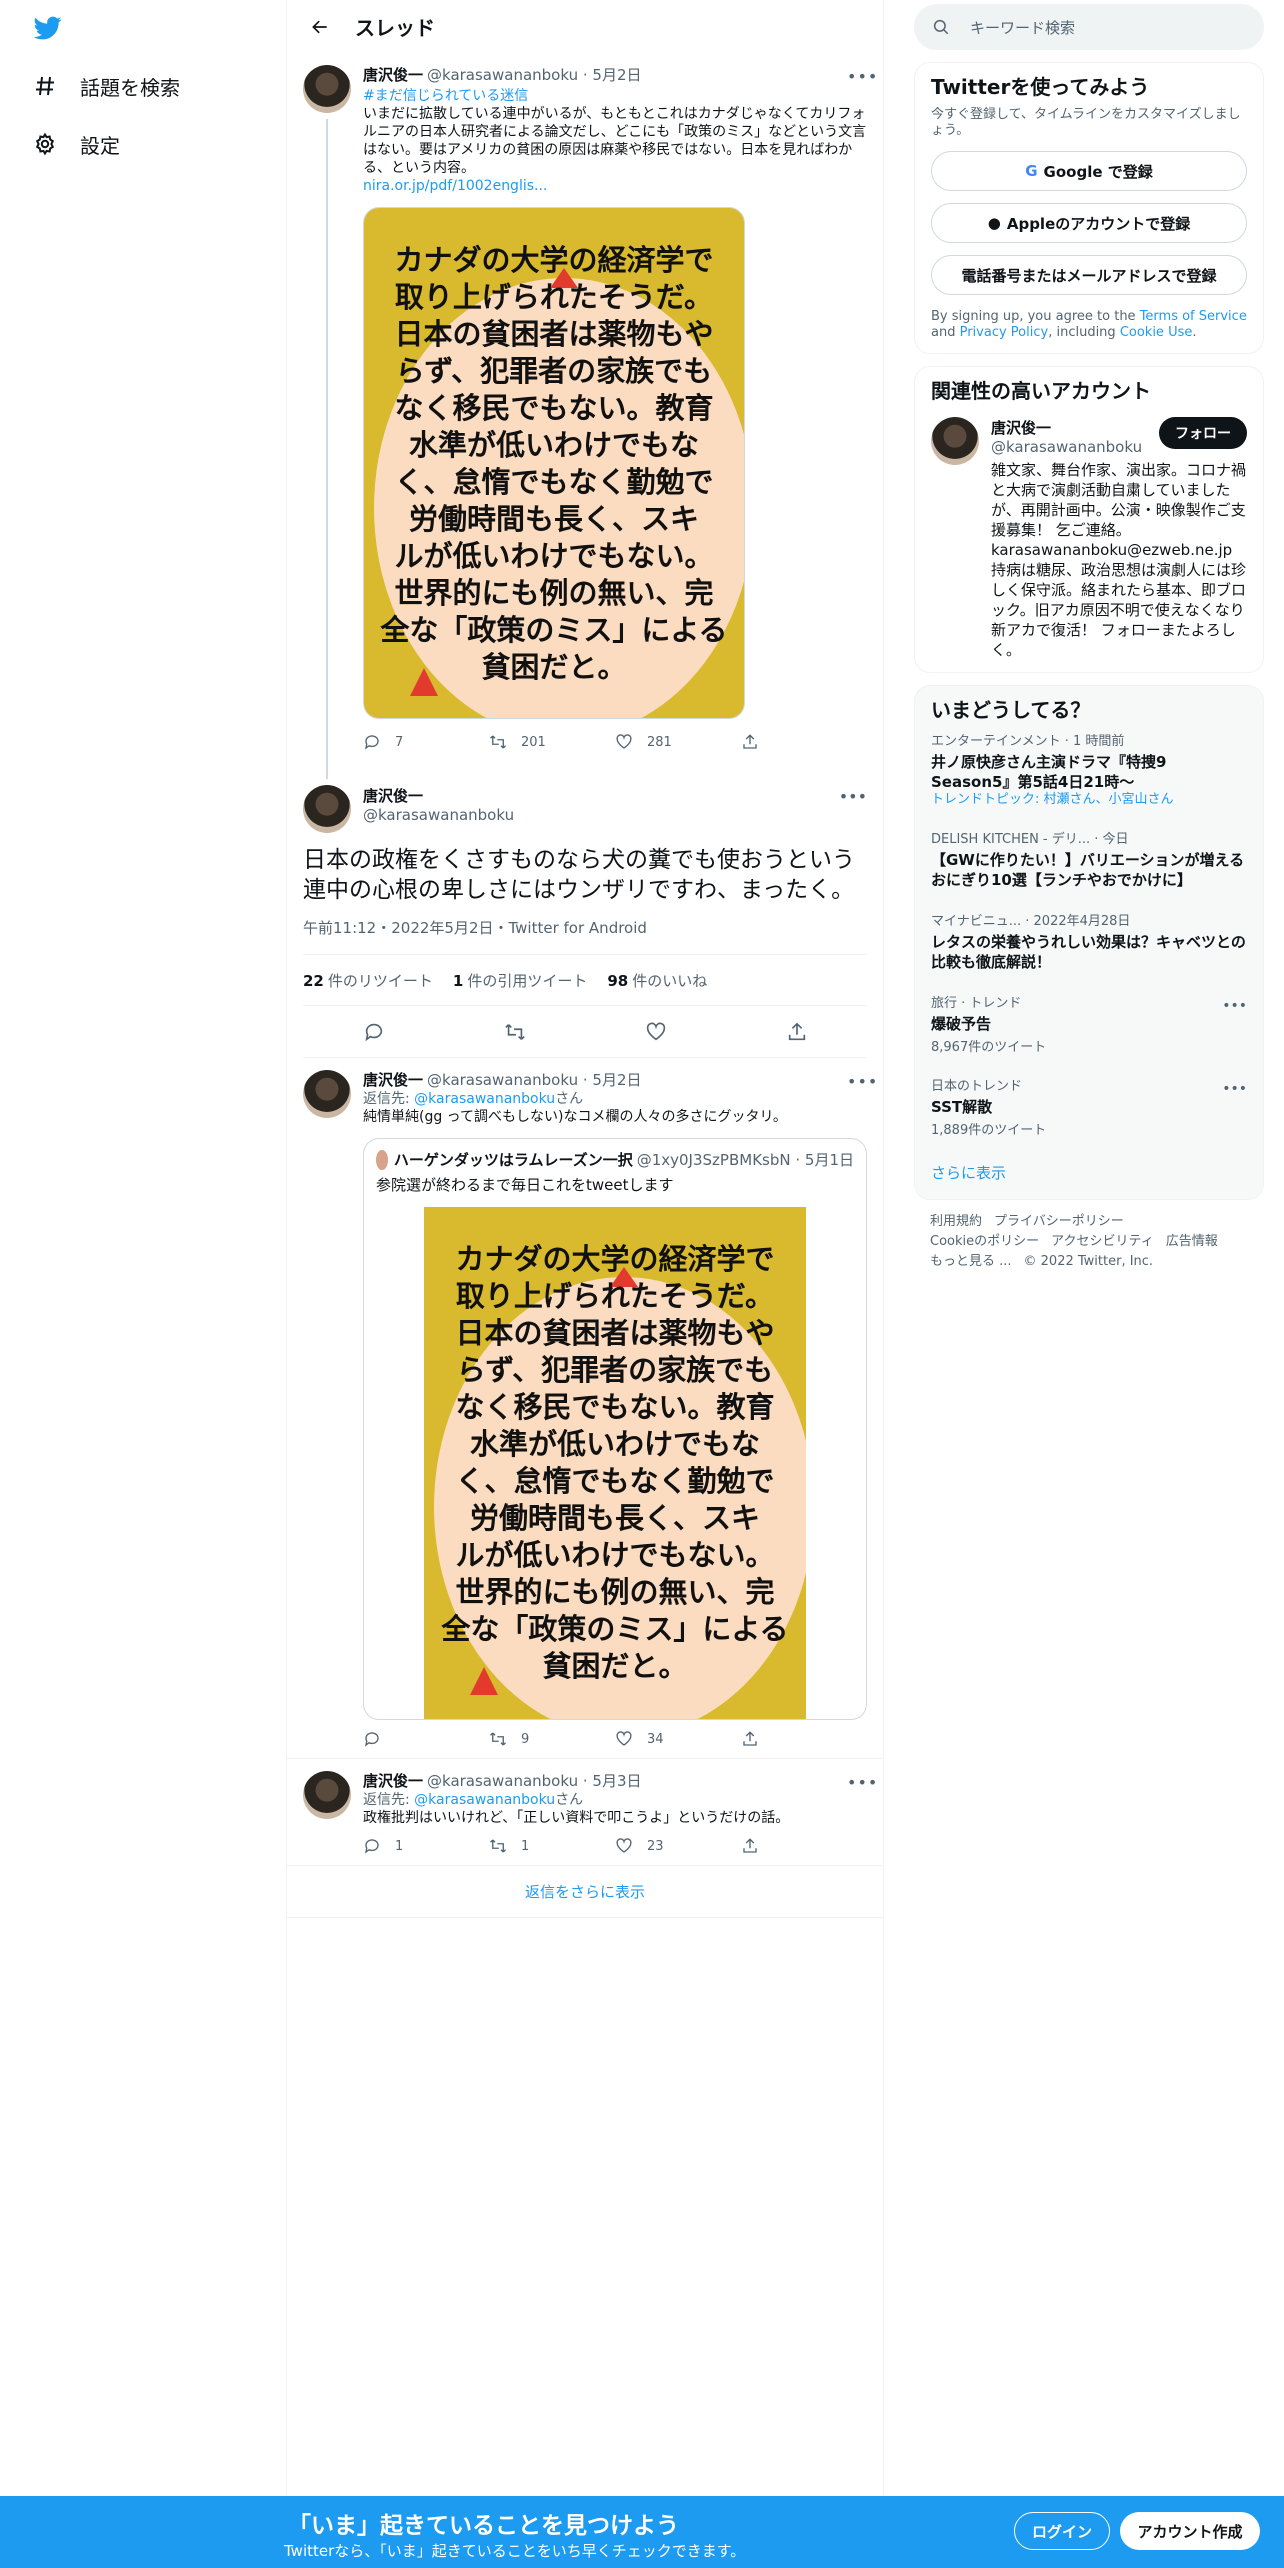 This screenshot has height=2568, width=1284. What do you see at coordinates (426, 1739) in the screenshot?
I see `reply-button` at bounding box center [426, 1739].